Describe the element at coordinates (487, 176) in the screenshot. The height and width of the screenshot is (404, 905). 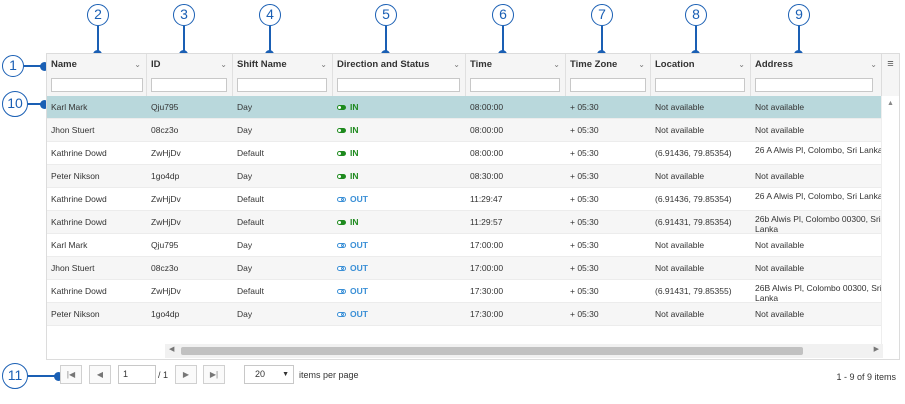
I see `cell-time: 08:30:00` at that location.